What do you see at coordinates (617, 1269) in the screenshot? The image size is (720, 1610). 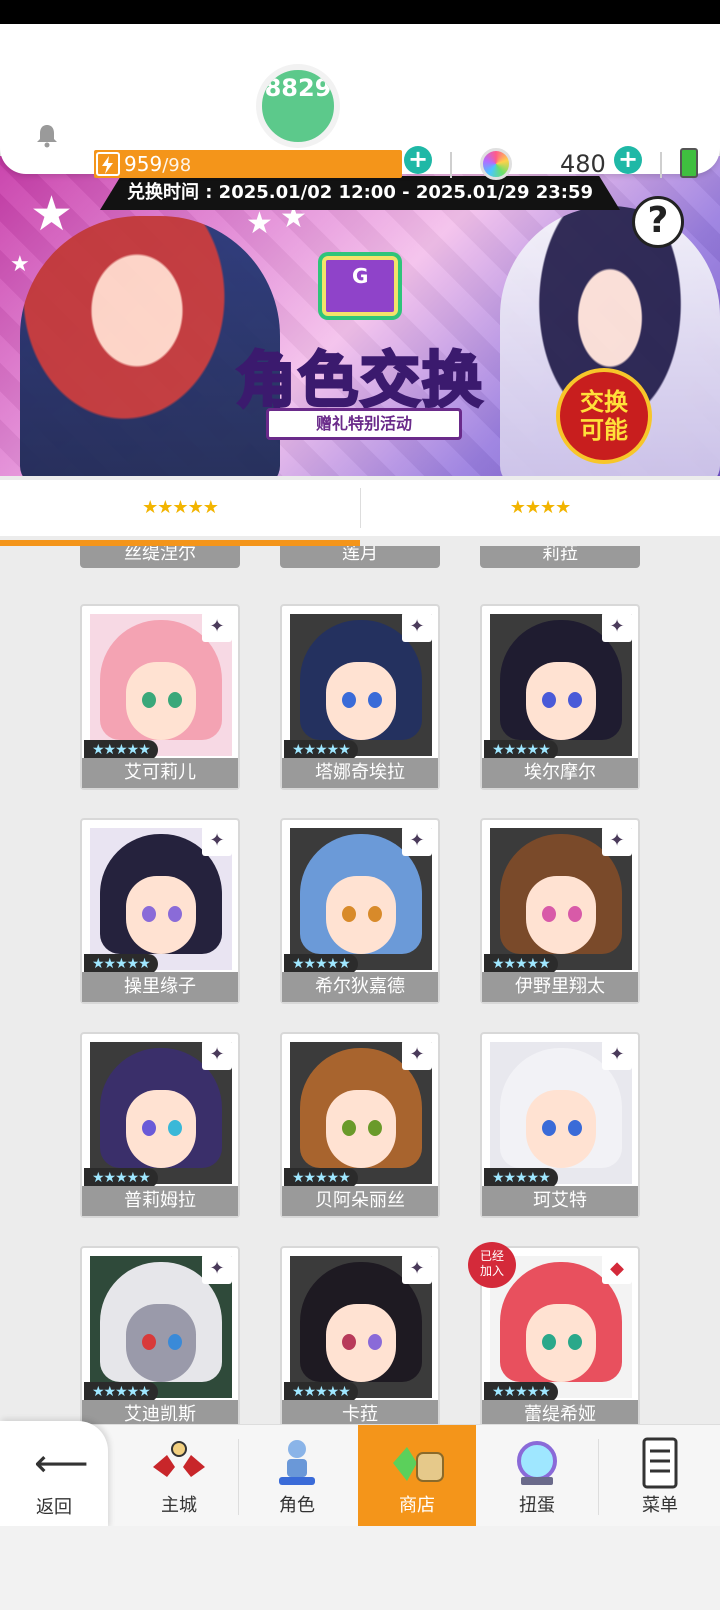 I see `diamond-icon: ◆` at bounding box center [617, 1269].